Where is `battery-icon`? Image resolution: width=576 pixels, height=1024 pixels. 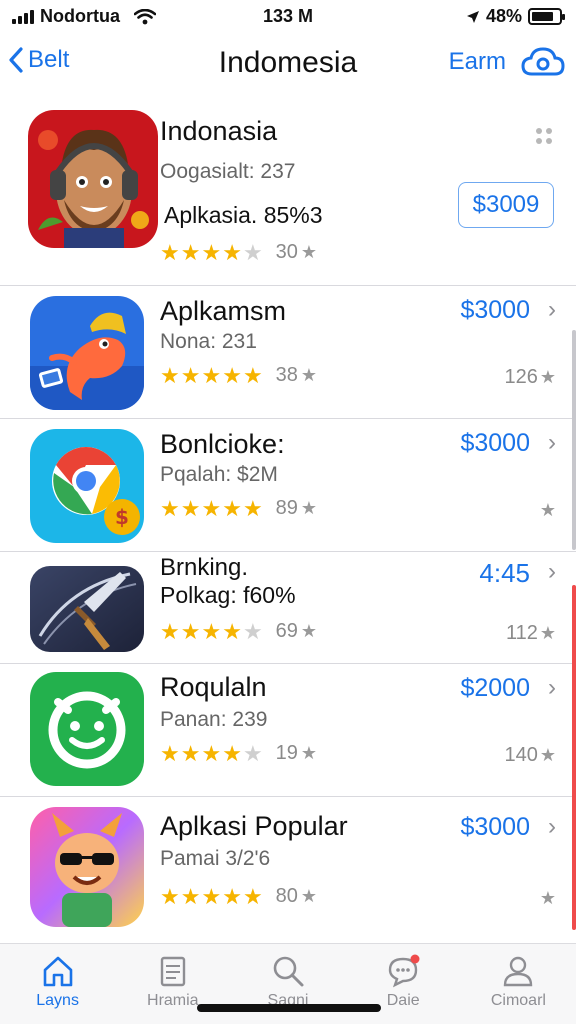
battery-icon is located at coordinates (546, 16).